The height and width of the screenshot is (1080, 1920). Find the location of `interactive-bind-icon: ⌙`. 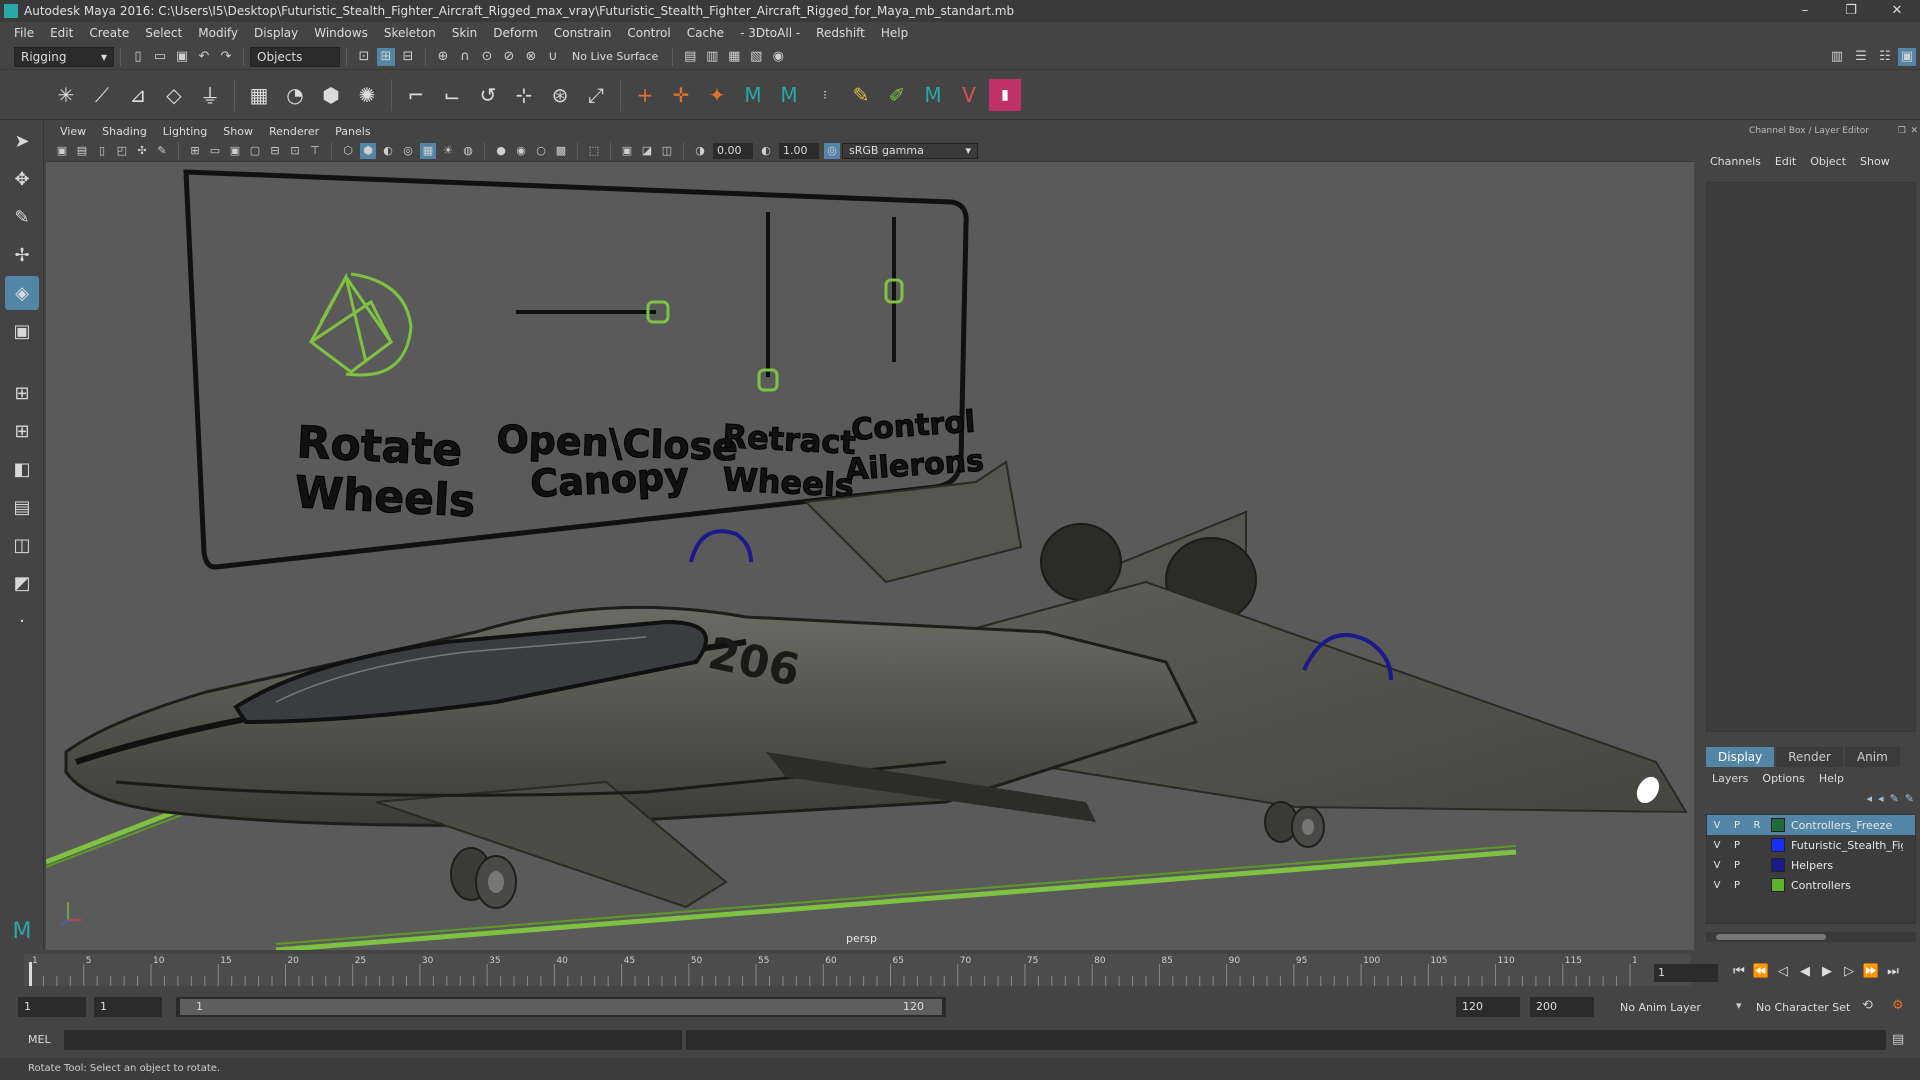

interactive-bind-icon: ⌙ is located at coordinates (452, 95).